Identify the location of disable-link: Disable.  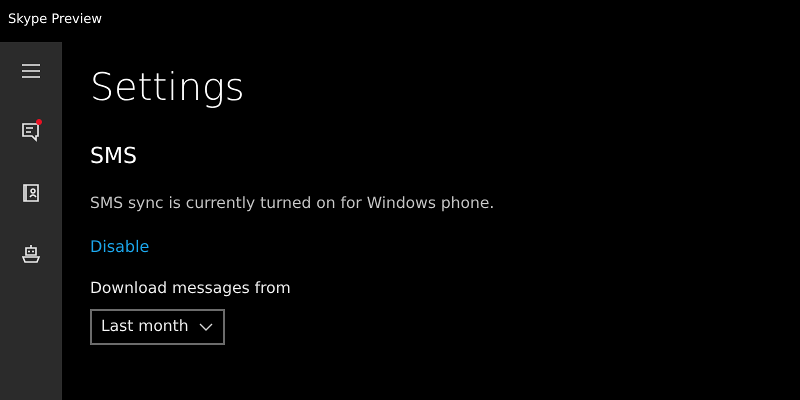
(120, 247).